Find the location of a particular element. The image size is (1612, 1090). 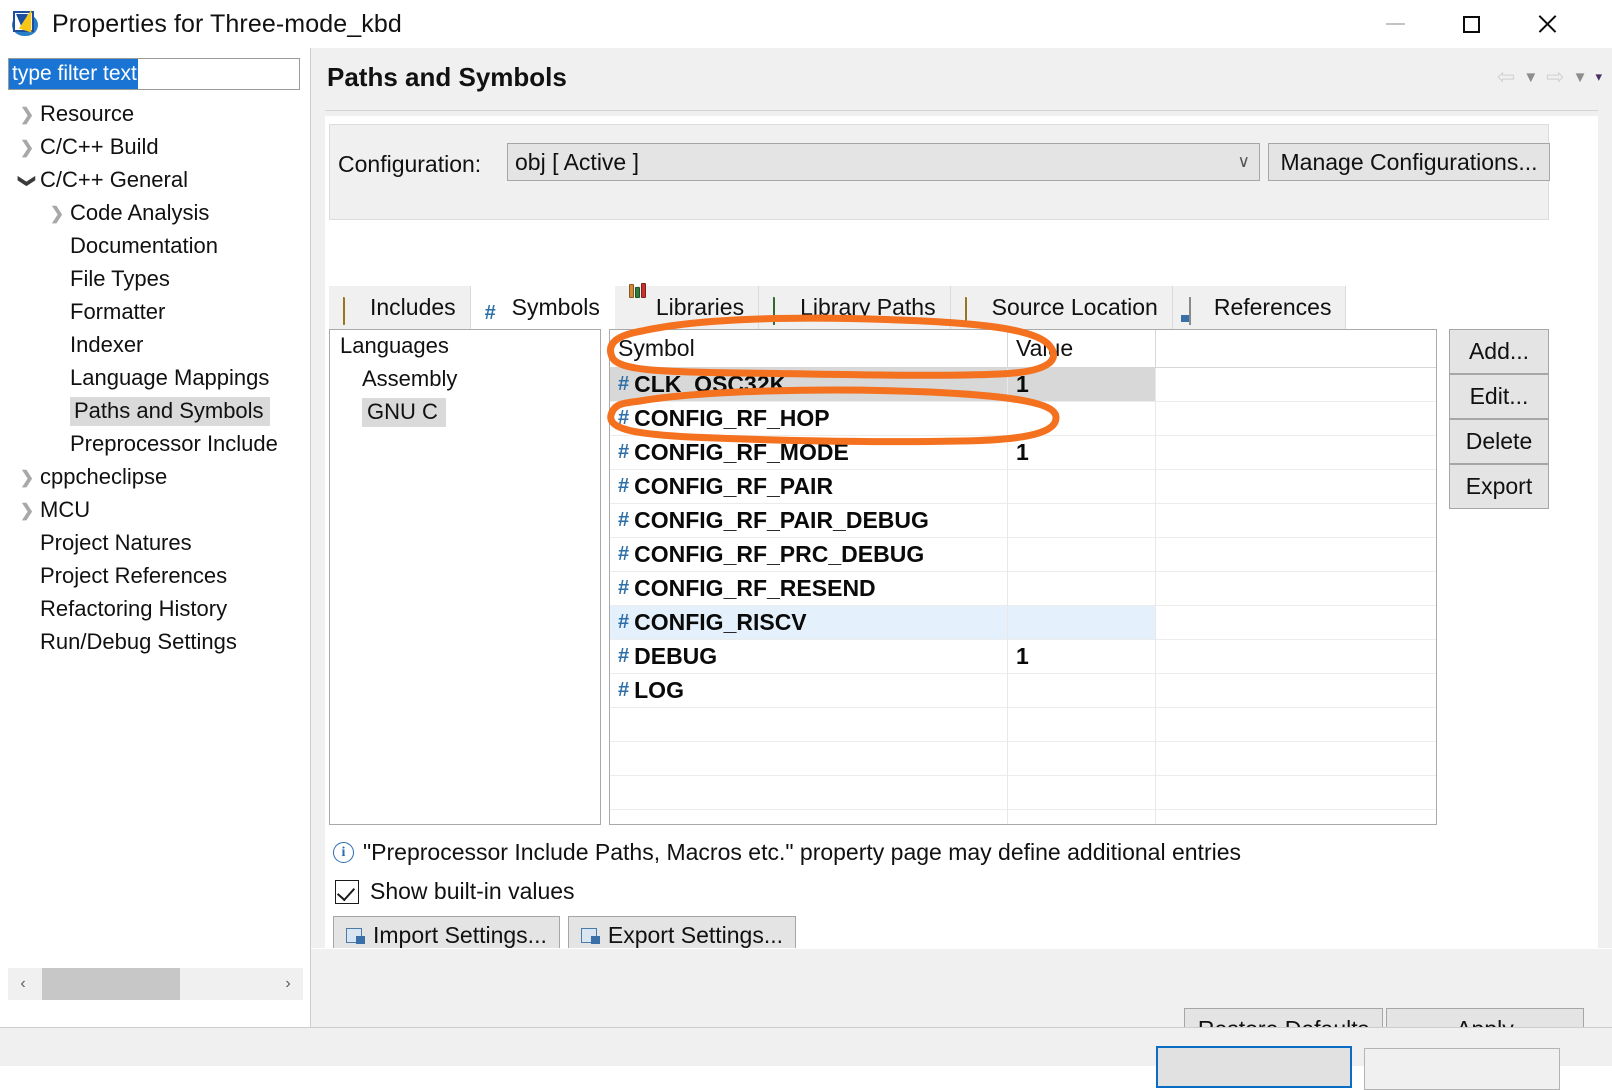

sidebar-item-refactoring-history: Refactoring History is located at coordinates (155, 609).